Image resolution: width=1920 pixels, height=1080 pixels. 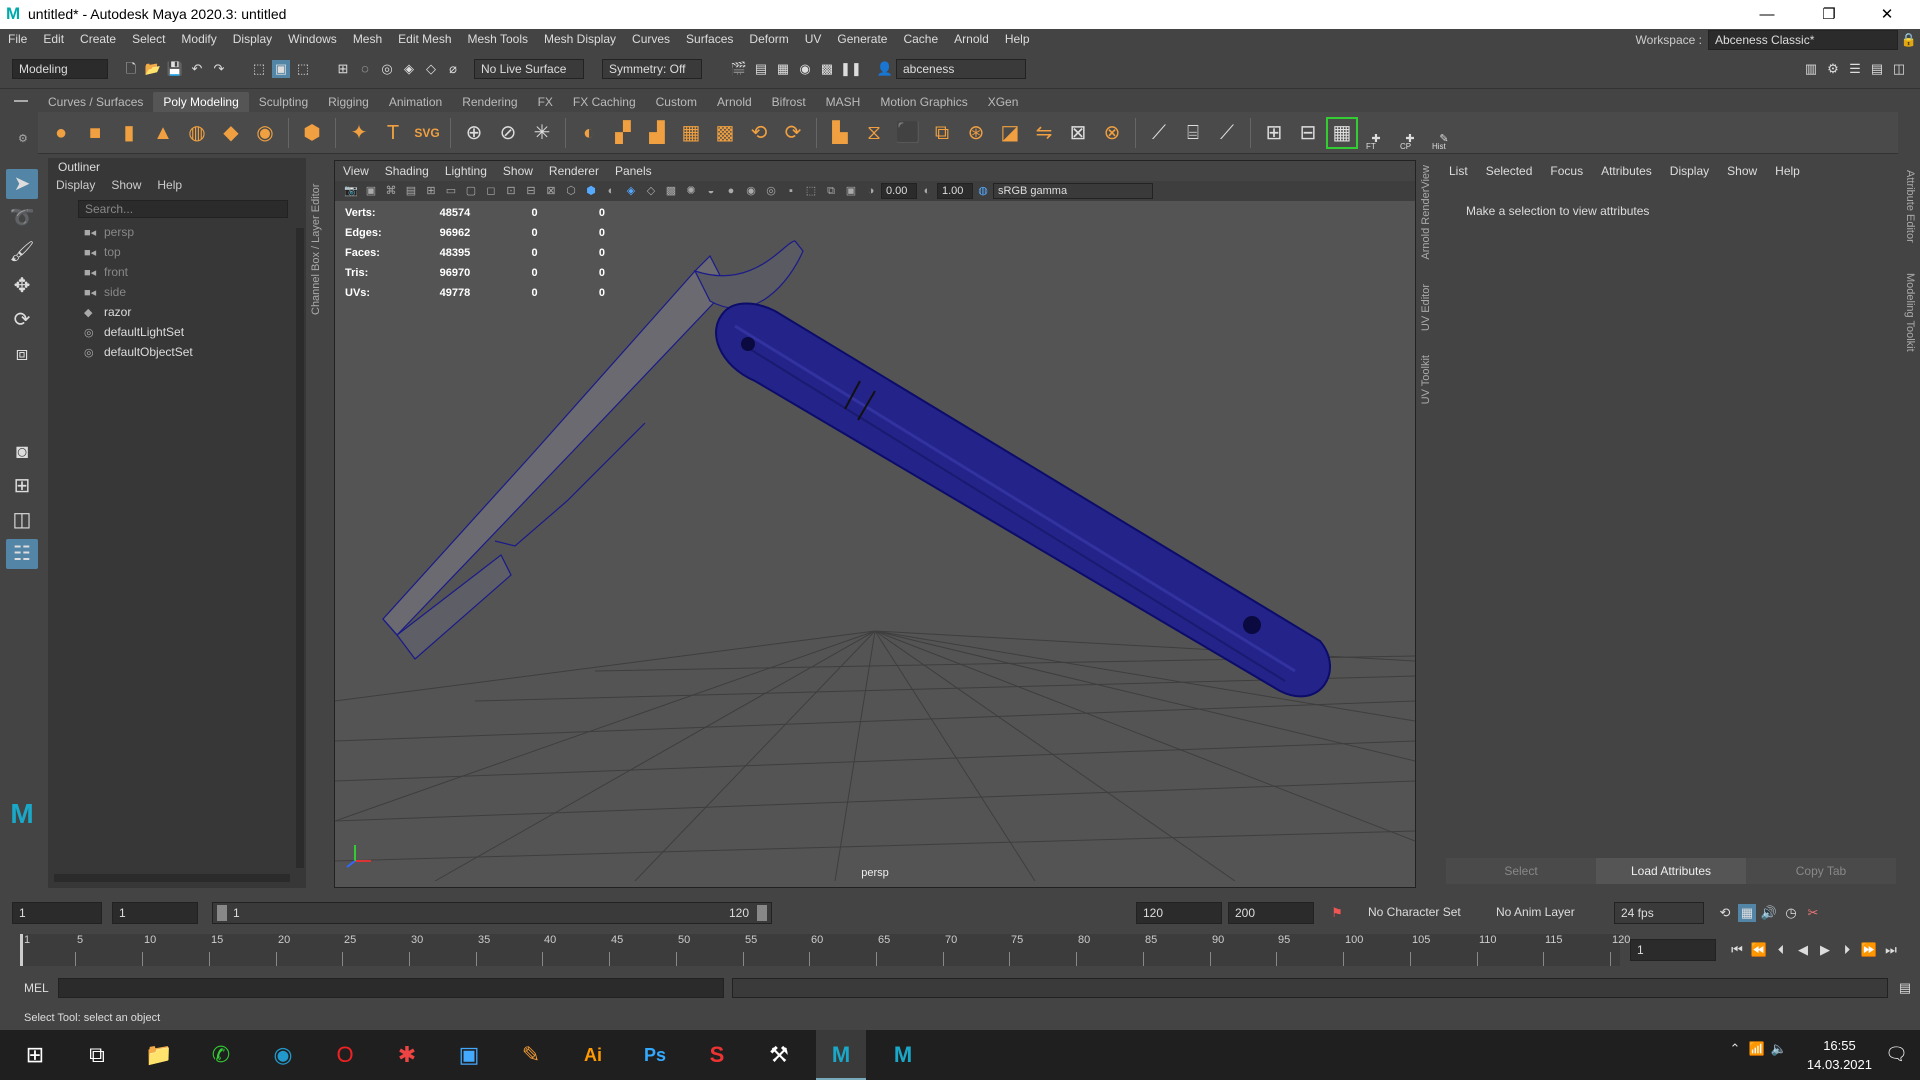 What do you see at coordinates (172, 878) in the screenshot?
I see `outliner-hscrollbar` at bounding box center [172, 878].